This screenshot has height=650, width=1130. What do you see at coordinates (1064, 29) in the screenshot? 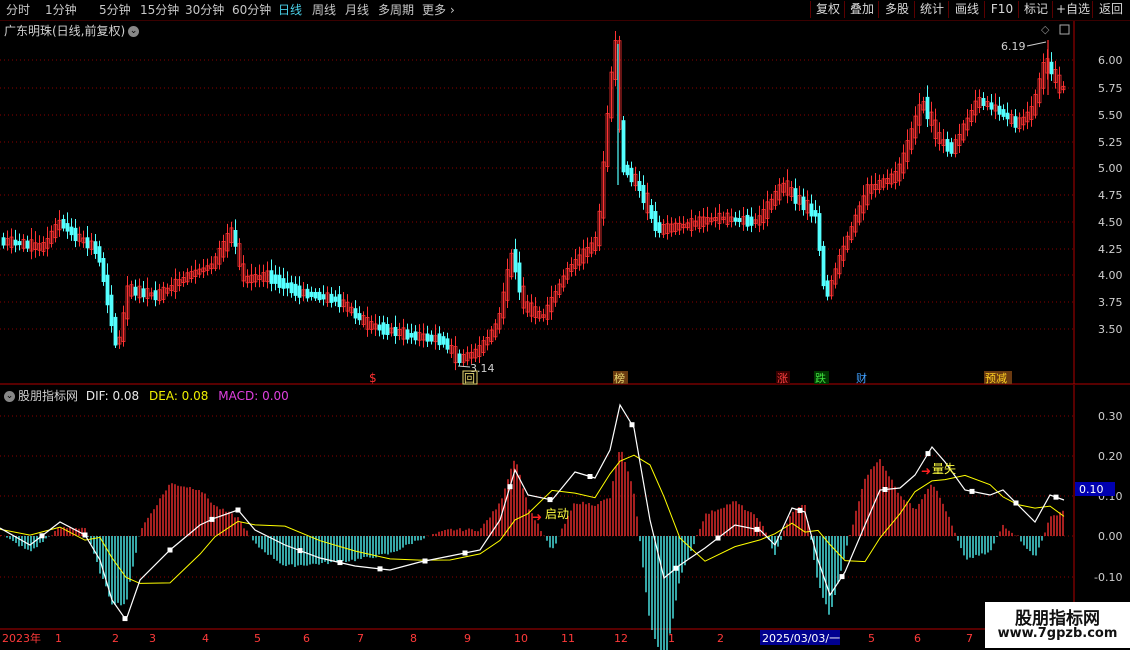
I see `window-toggle-icon` at bounding box center [1064, 29].